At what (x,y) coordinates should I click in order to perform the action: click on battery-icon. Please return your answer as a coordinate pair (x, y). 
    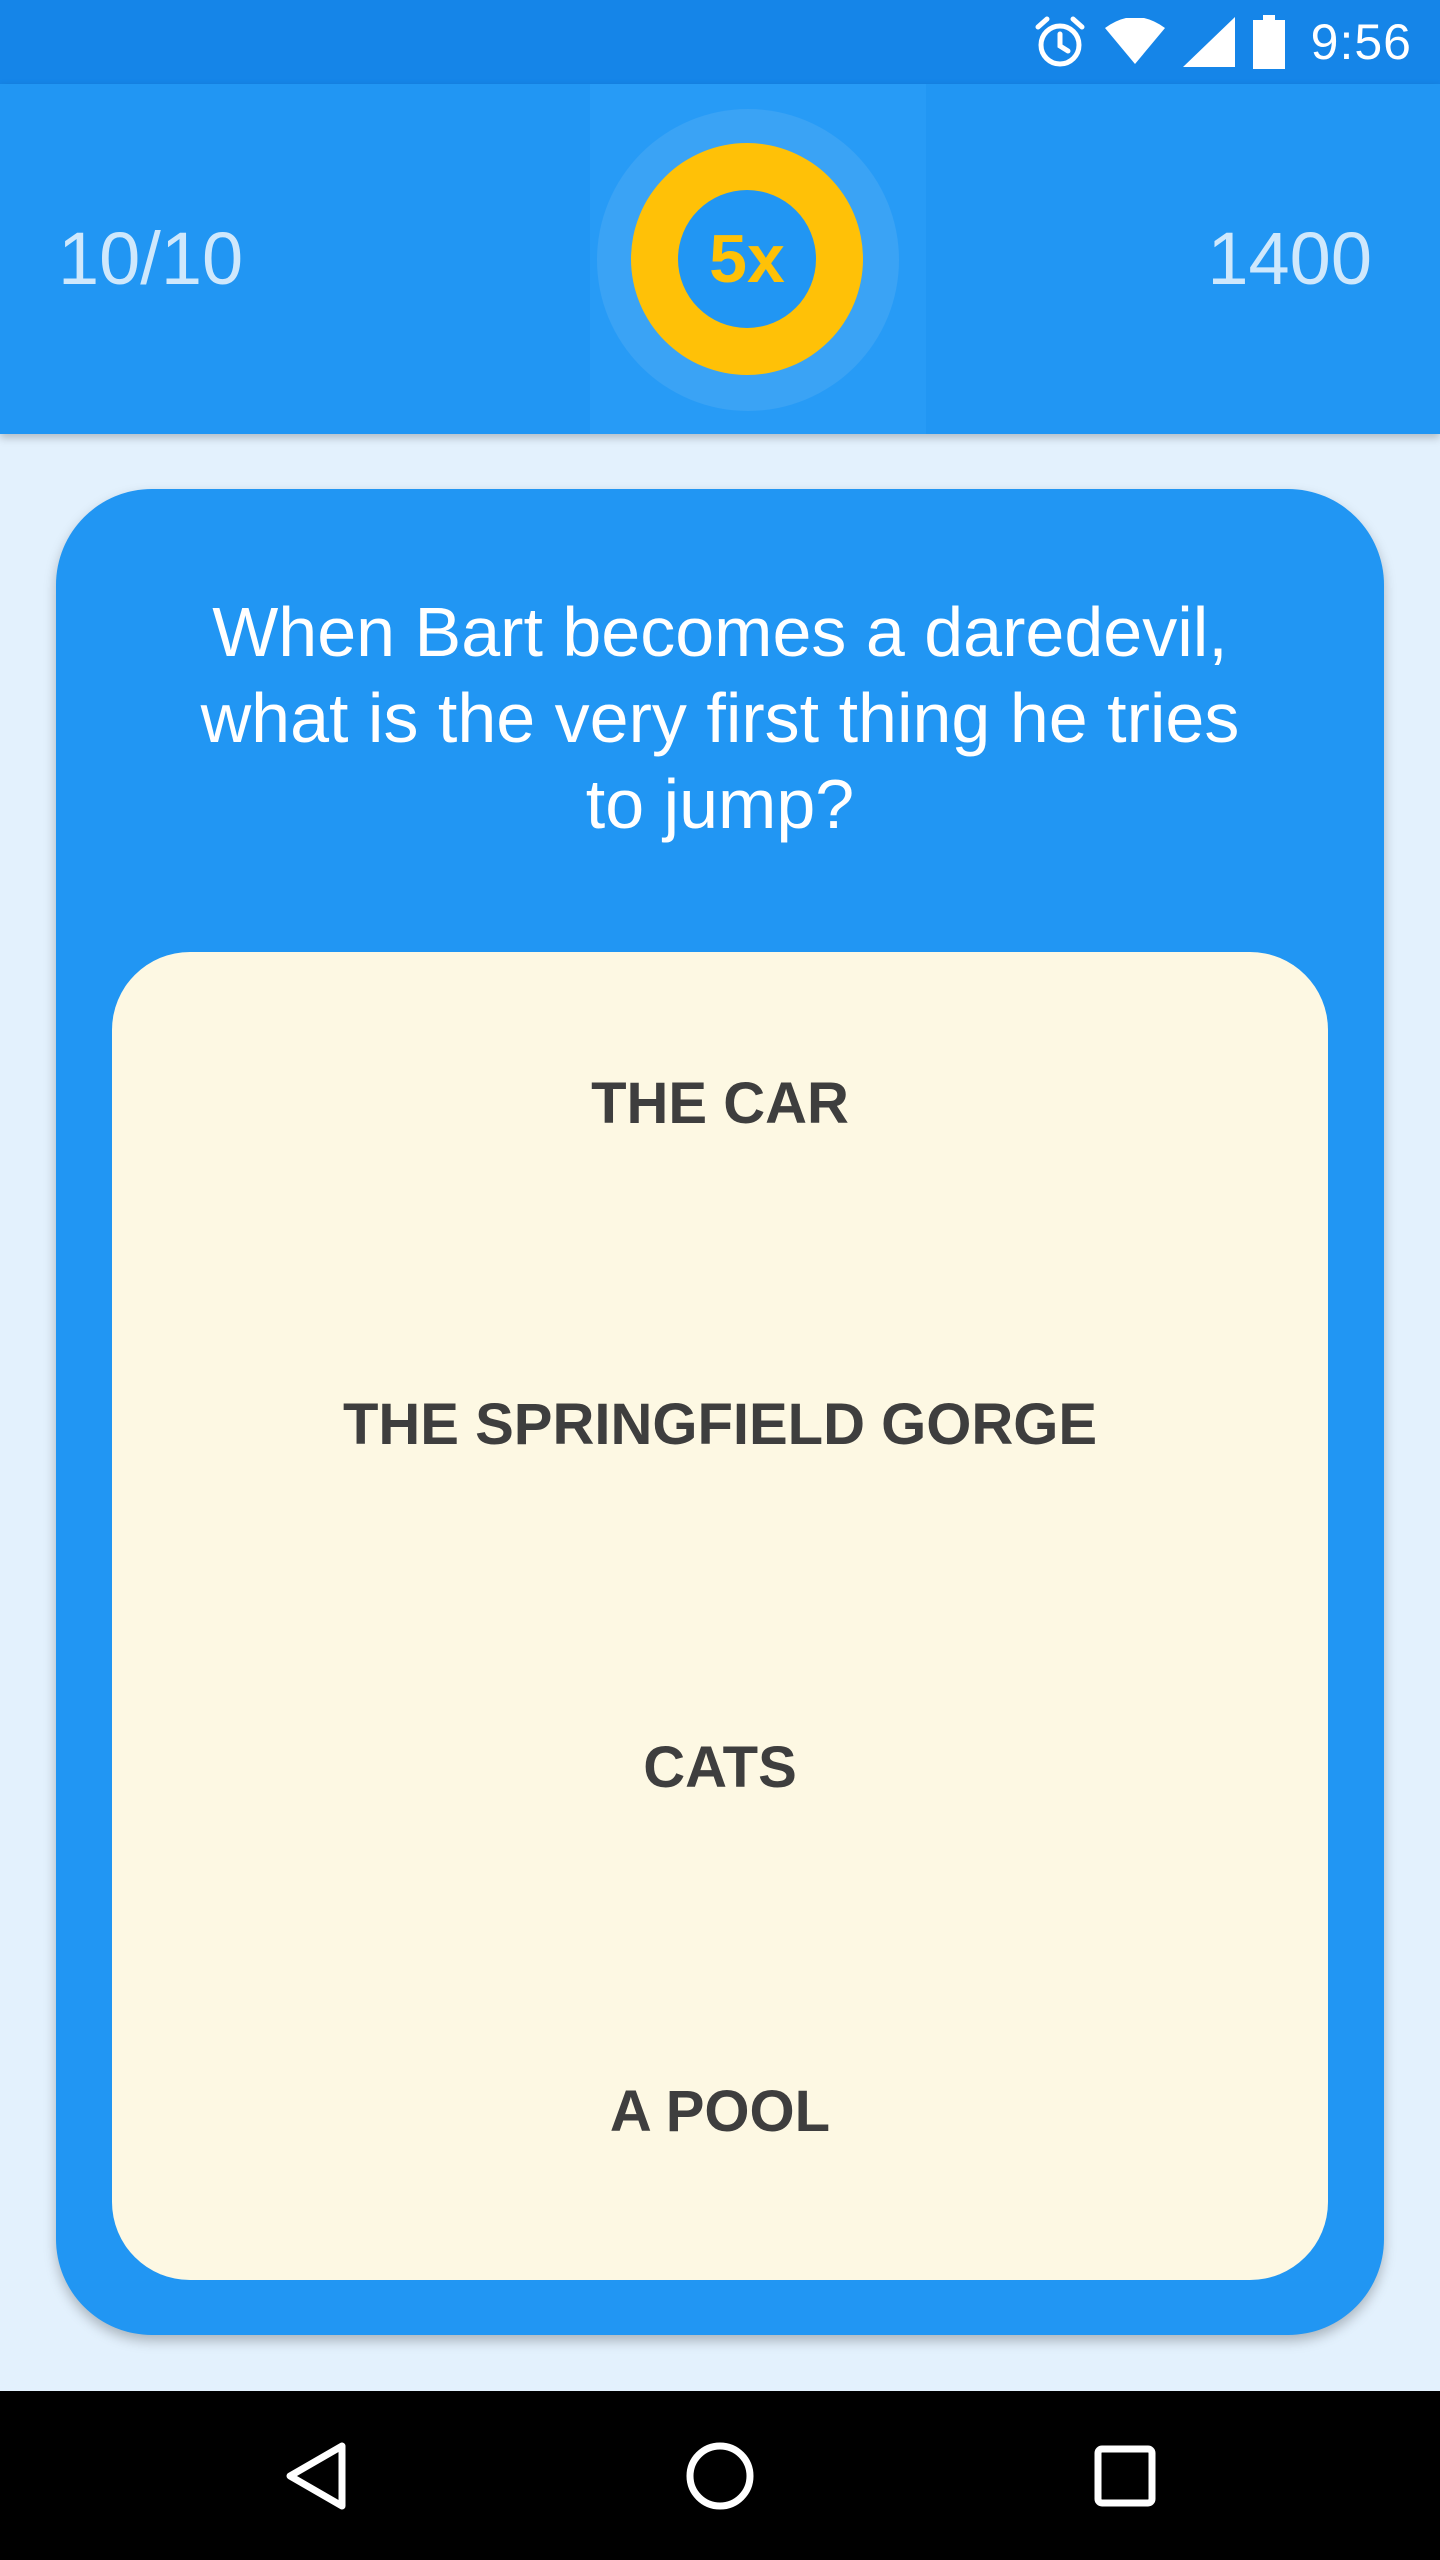
    Looking at the image, I should click on (1268, 42).